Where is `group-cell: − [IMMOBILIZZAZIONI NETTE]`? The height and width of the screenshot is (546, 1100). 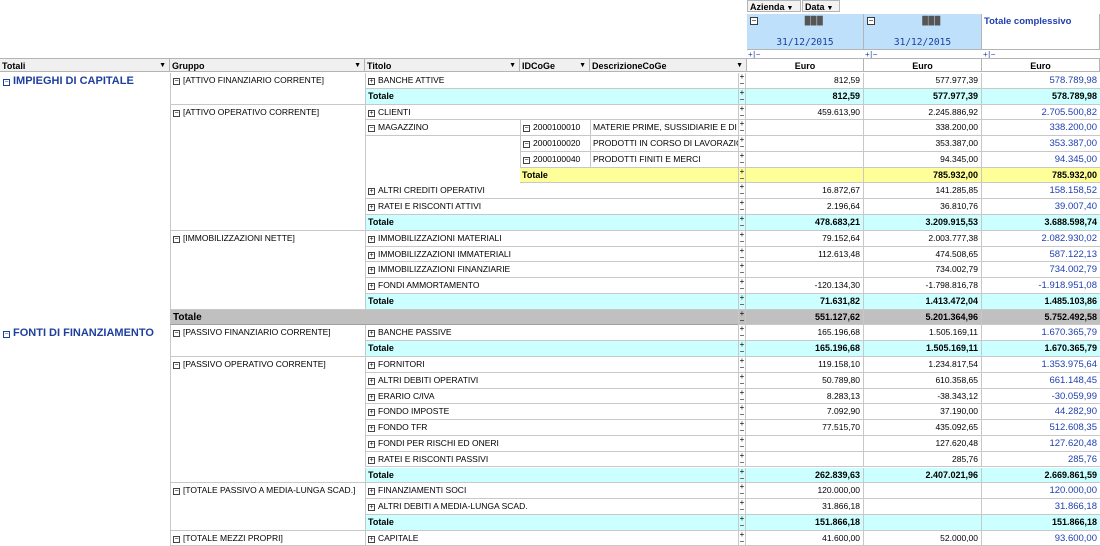 group-cell: − [IMMOBILIZZAZIONI NETTE] is located at coordinates (267, 270).